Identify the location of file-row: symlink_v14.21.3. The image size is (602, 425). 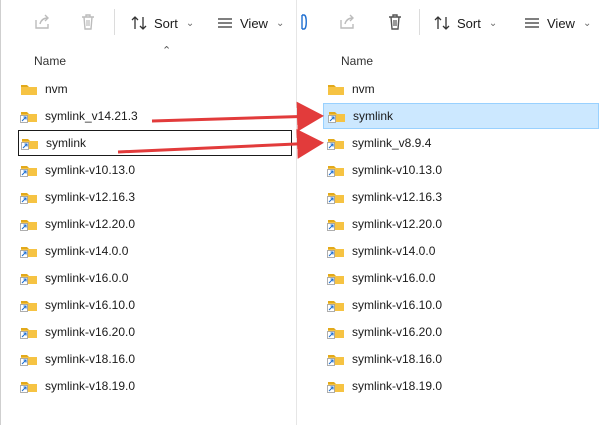
(148, 116).